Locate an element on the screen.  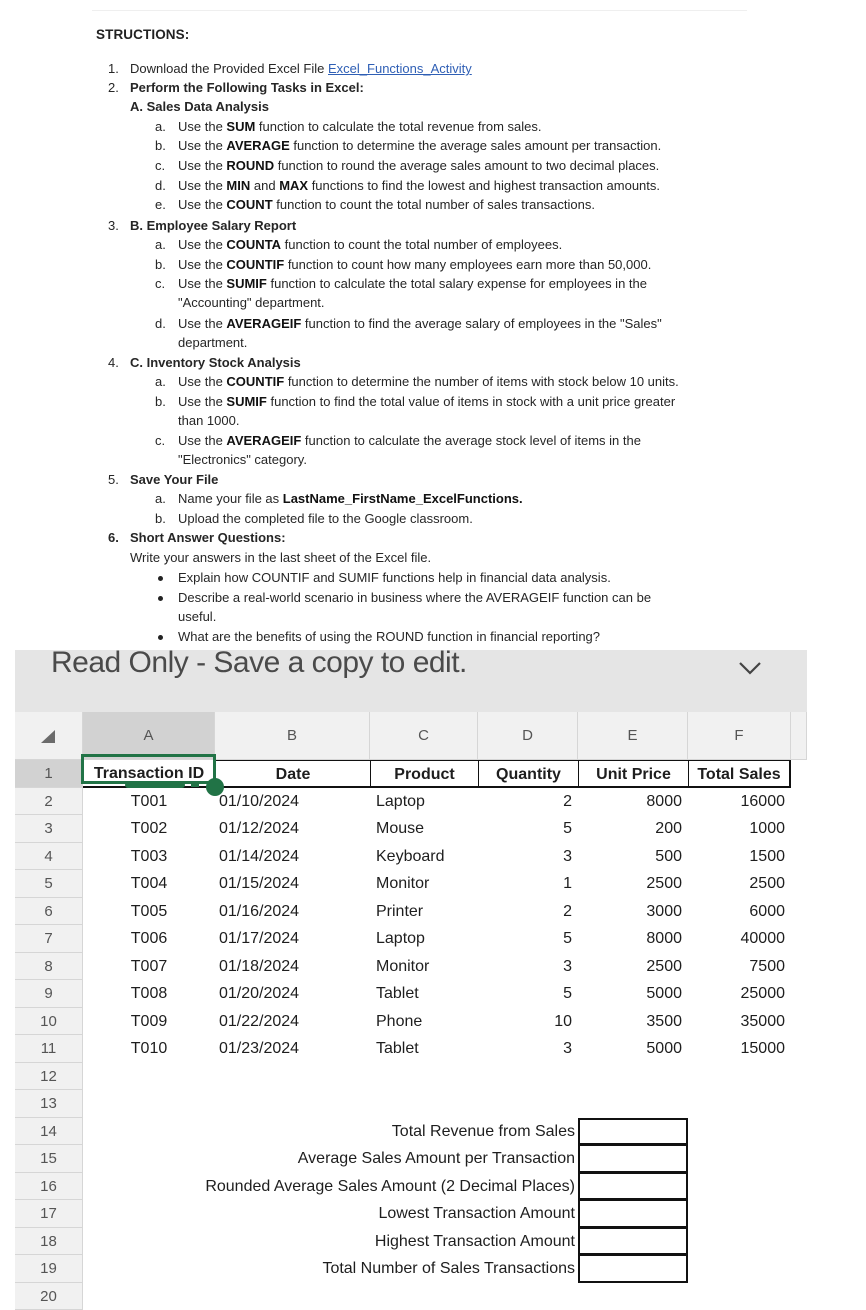
cell-product: Keyboard is located at coordinates (424, 857).